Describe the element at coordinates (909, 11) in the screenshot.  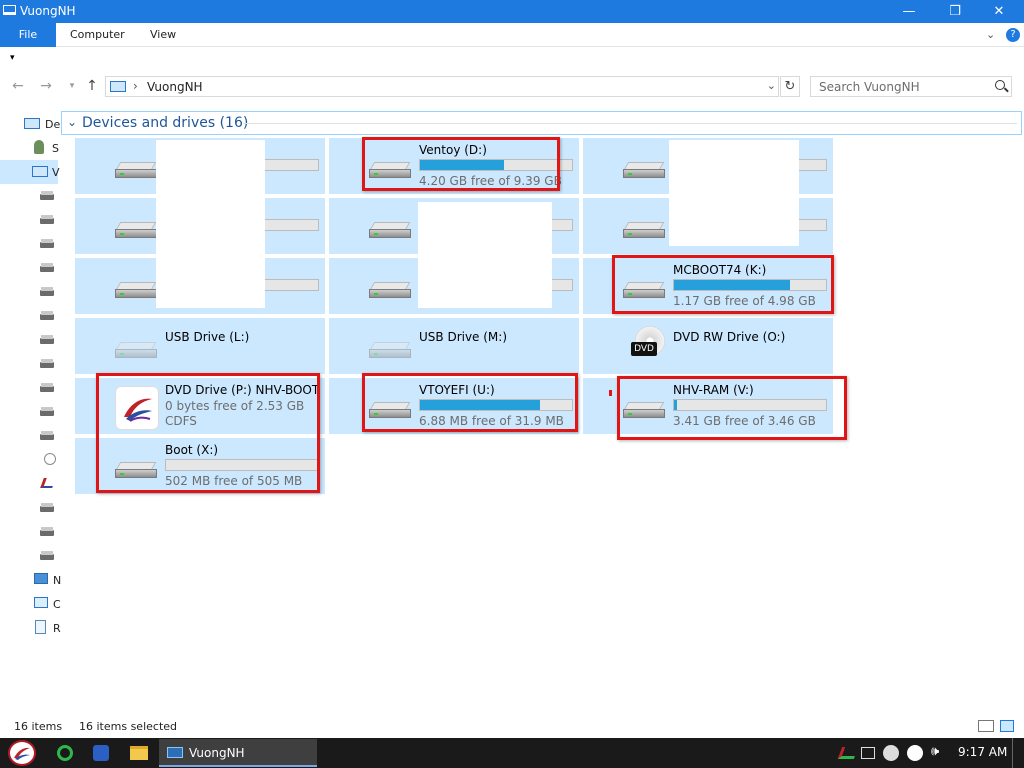
I see `minimize-button: —` at that location.